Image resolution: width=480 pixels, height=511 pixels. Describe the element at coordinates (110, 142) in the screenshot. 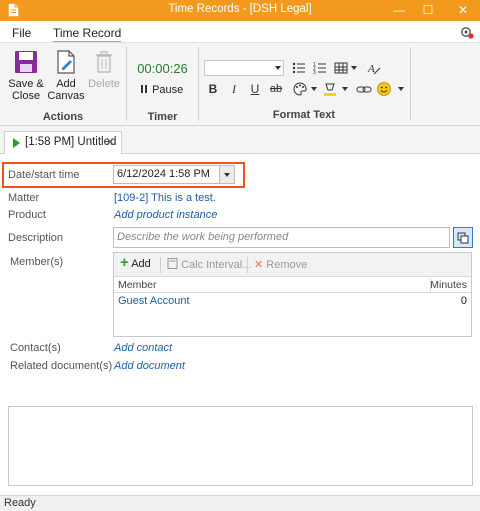

I see `close-tab-icon: ✕` at that location.